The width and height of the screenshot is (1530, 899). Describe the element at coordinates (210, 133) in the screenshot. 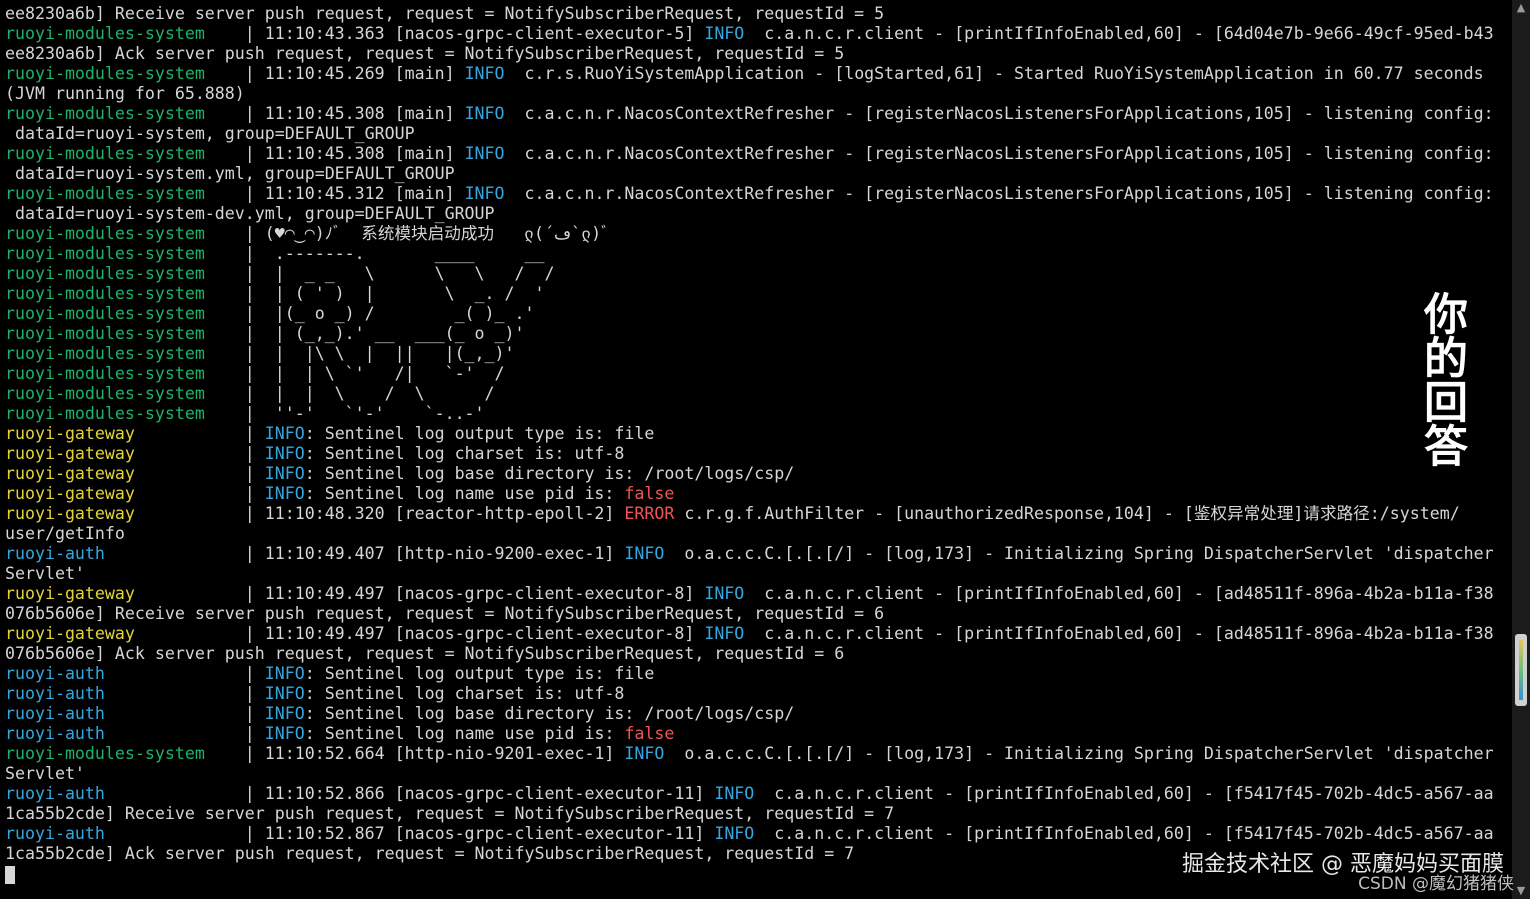

I see `log-text: dataId=ruoyi-system, group=DEFAULT_GROUP` at that location.